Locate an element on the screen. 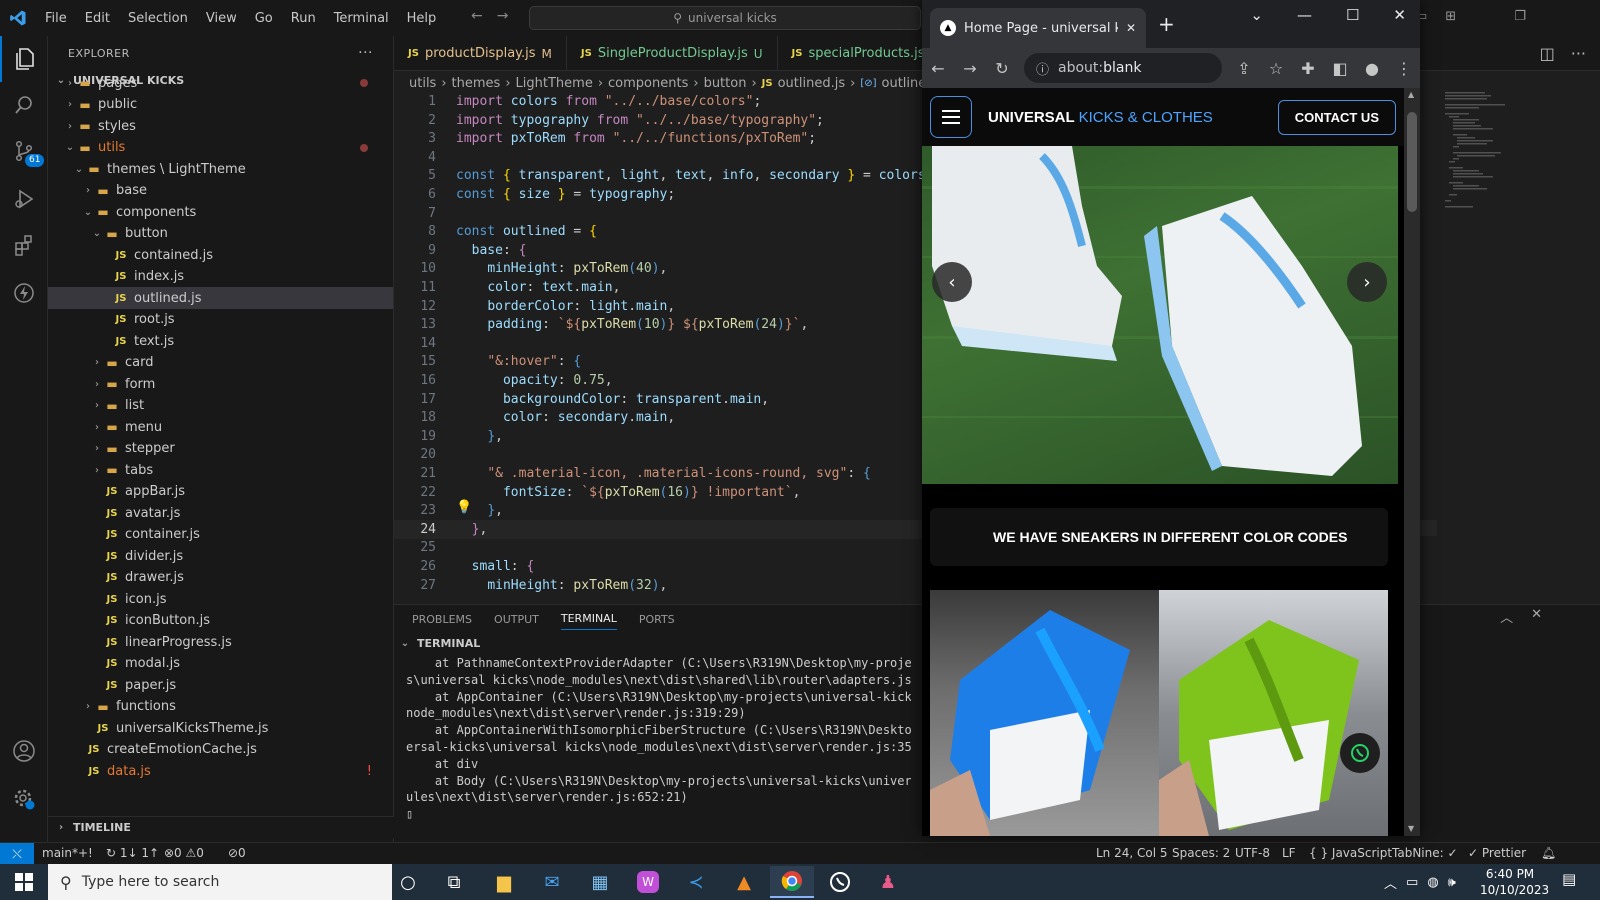 The width and height of the screenshot is (1600, 900). scroll-up-icon: ▲ is located at coordinates (1411, 94).